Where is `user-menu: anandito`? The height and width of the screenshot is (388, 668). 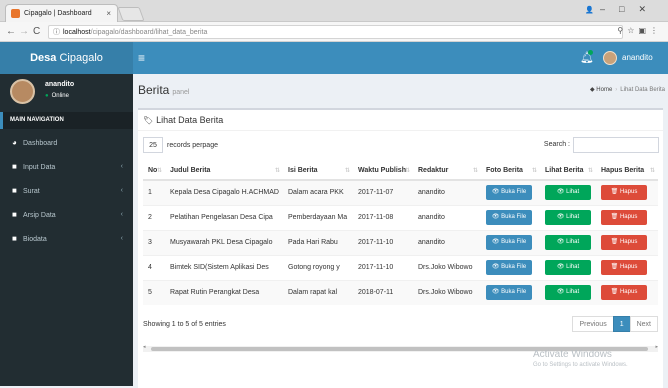 user-menu: anandito is located at coordinates (628, 58).